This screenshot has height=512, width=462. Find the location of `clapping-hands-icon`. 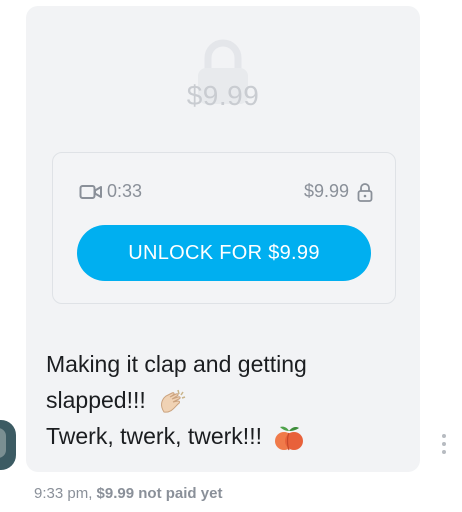

clapping-hands-icon is located at coordinates (173, 401).